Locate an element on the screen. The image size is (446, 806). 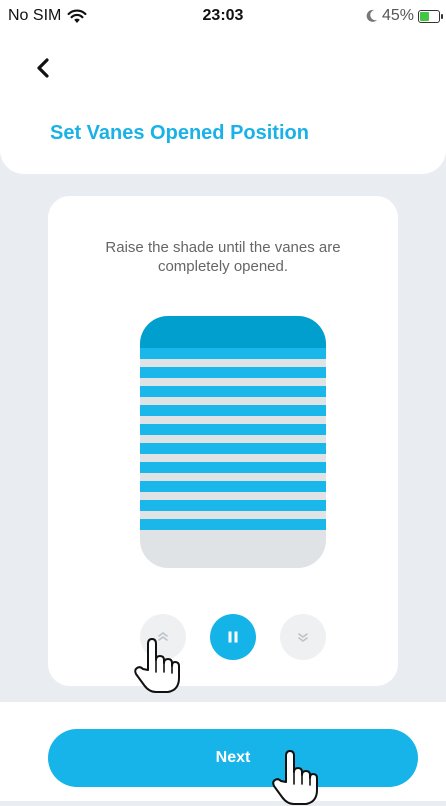
footer: Next is located at coordinates (223, 751).